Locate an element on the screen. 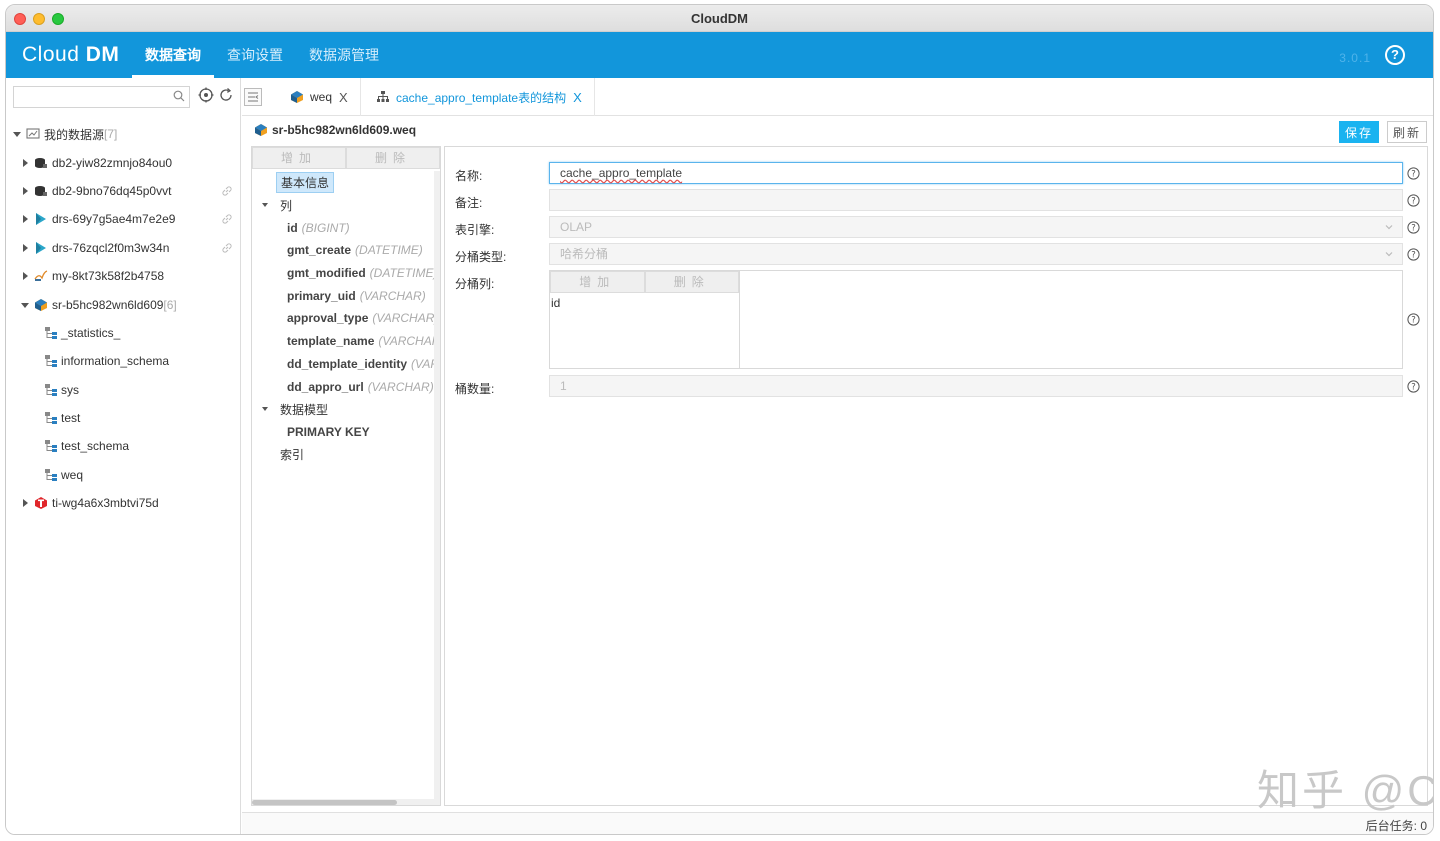 This screenshot has height=841, width=1440. tree-schema-label: sys is located at coordinates (70, 389).